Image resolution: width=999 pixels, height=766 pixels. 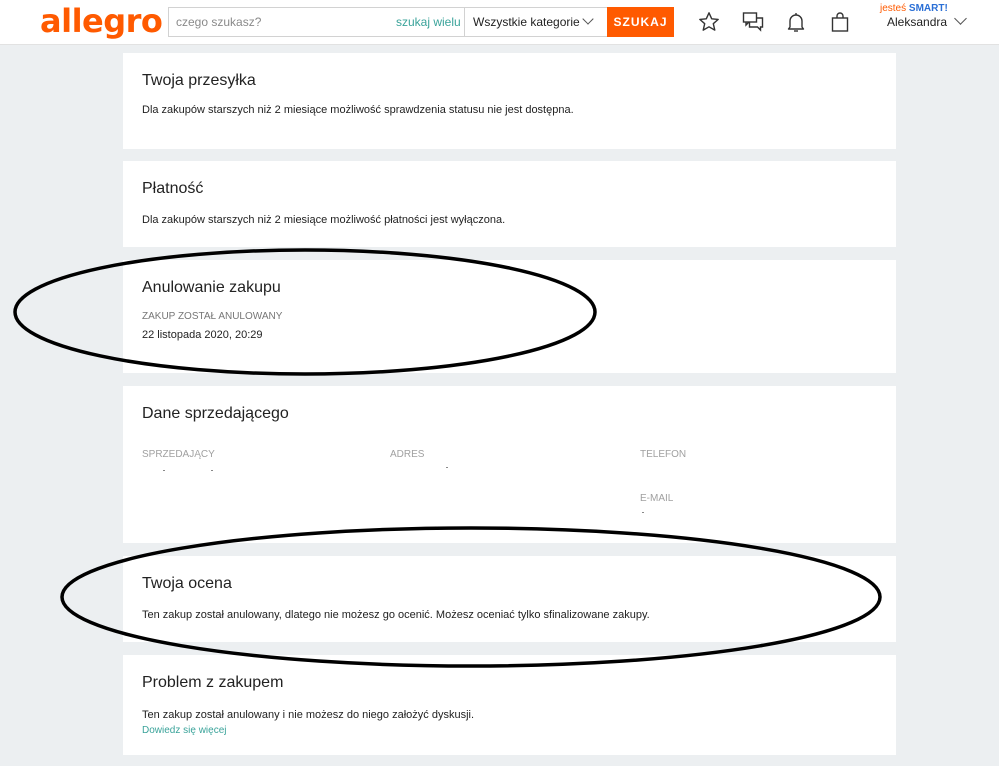 I want to click on seller-title: Dane sprzedającego, so click(x=215, y=413).